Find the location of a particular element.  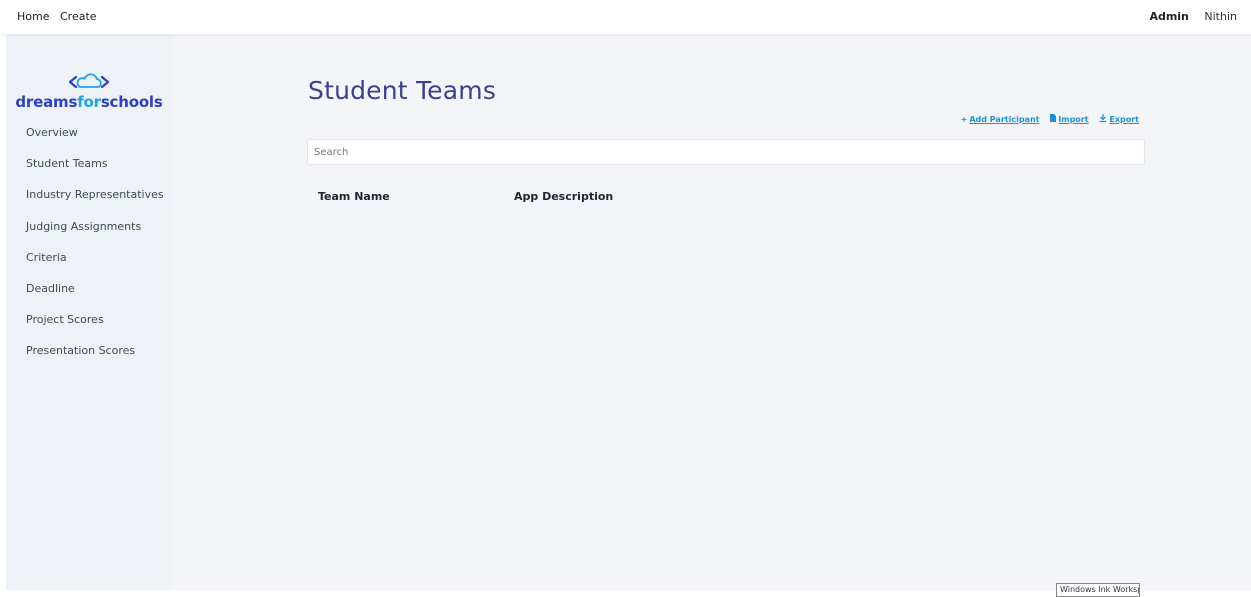

sidebar-item-project-scores: Project Scores is located at coordinates (95, 328).